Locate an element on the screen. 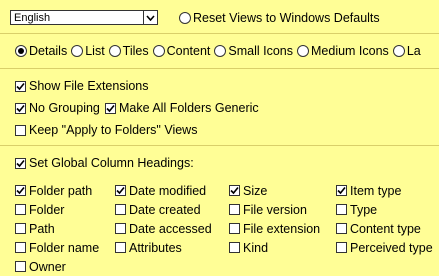 This screenshot has height=276, width=439. column-item: Content type is located at coordinates (384, 228).